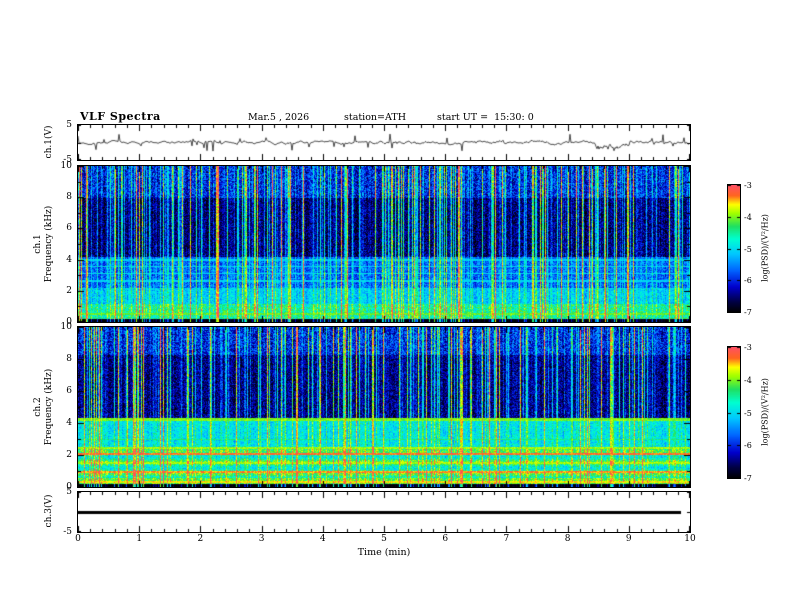  What do you see at coordinates (279, 117) in the screenshot?
I see `date-label: Mar.5 , 2026` at bounding box center [279, 117].